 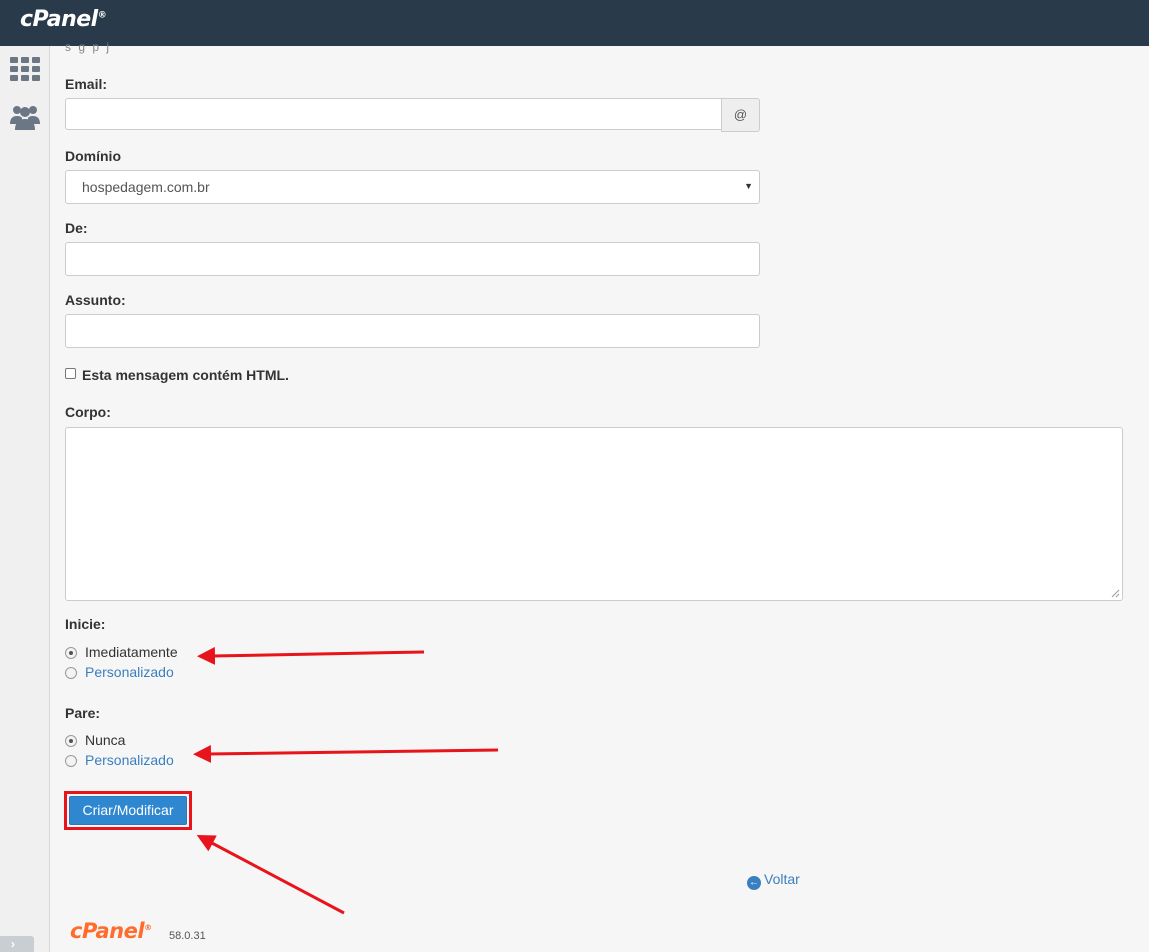 What do you see at coordinates (93, 156) in the screenshot?
I see `domain-label: Domínio` at bounding box center [93, 156].